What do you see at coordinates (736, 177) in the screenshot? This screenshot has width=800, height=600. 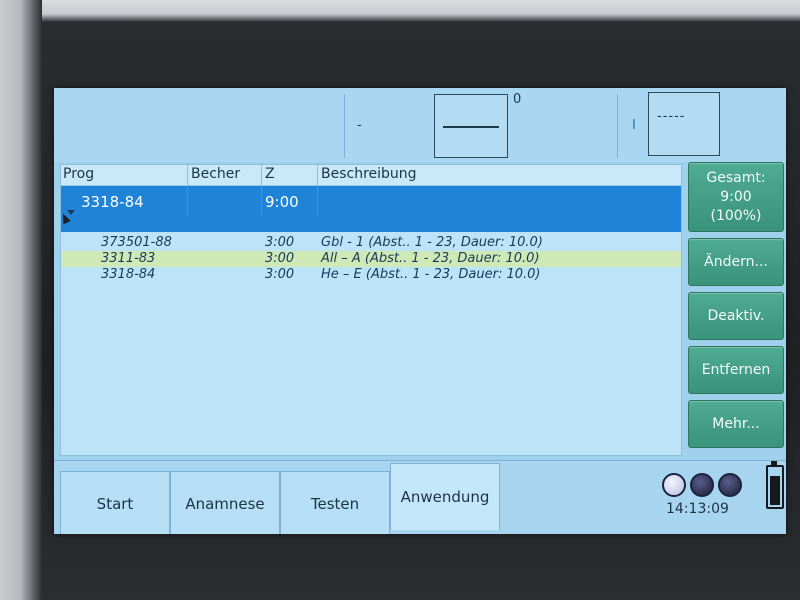 I see `gesamt-label: Gesamt:` at bounding box center [736, 177].